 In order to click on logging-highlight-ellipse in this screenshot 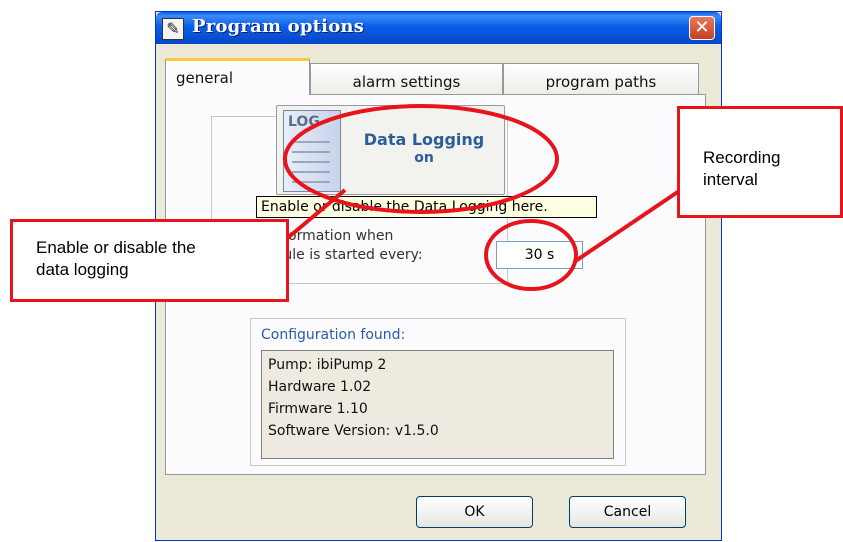, I will do `click(421, 159)`.